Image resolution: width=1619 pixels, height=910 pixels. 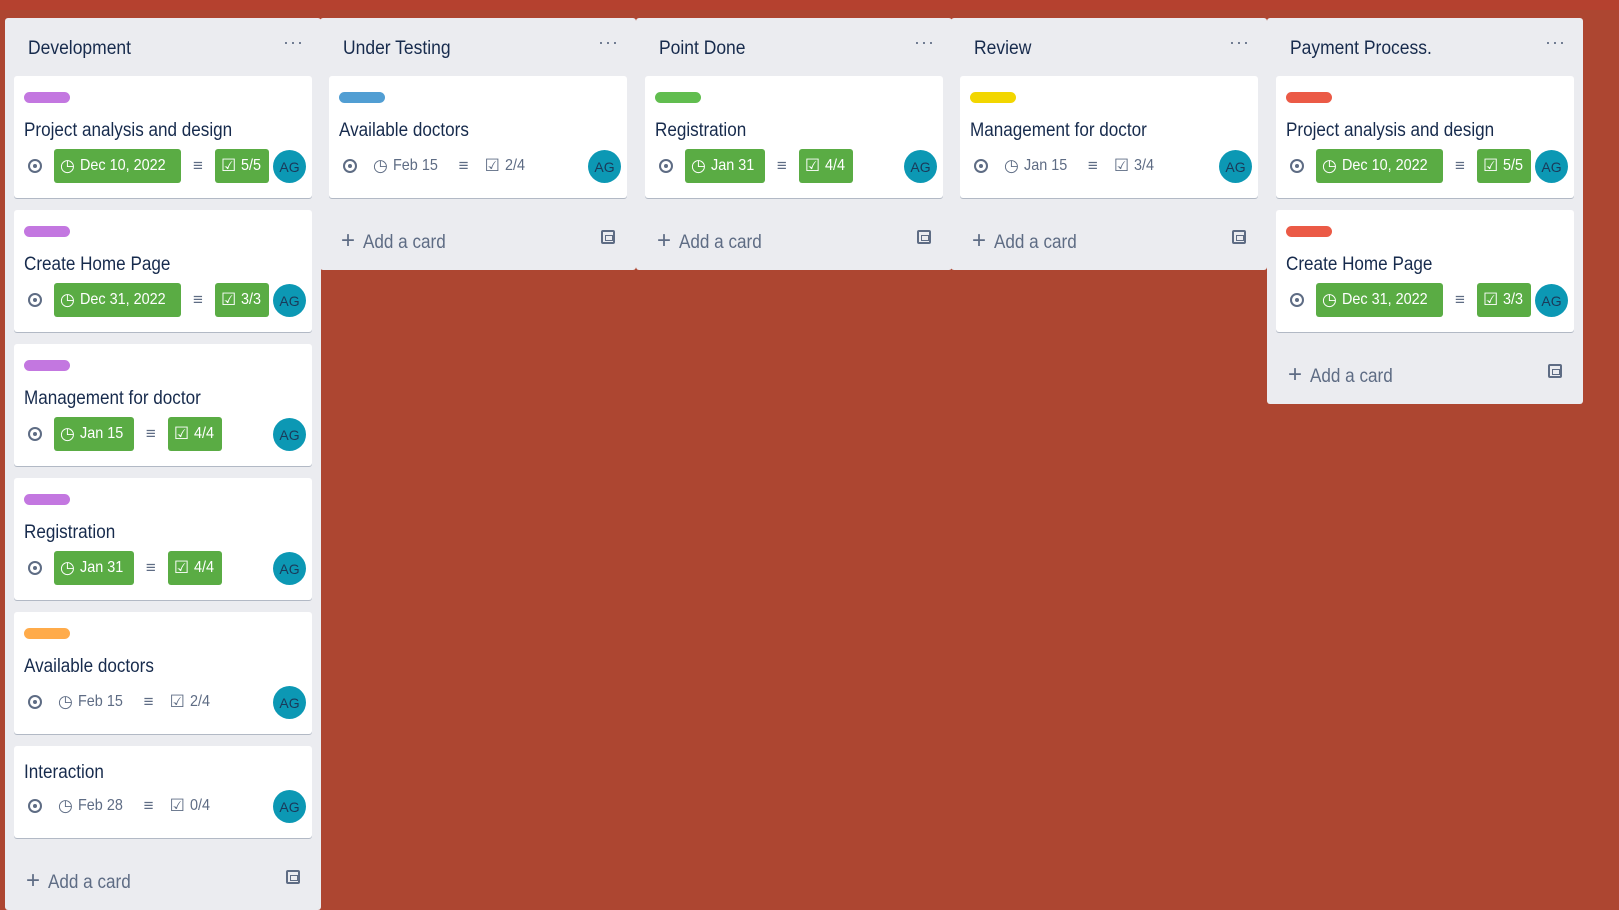 I want to click on list-title: Review, so click(x=1002, y=49).